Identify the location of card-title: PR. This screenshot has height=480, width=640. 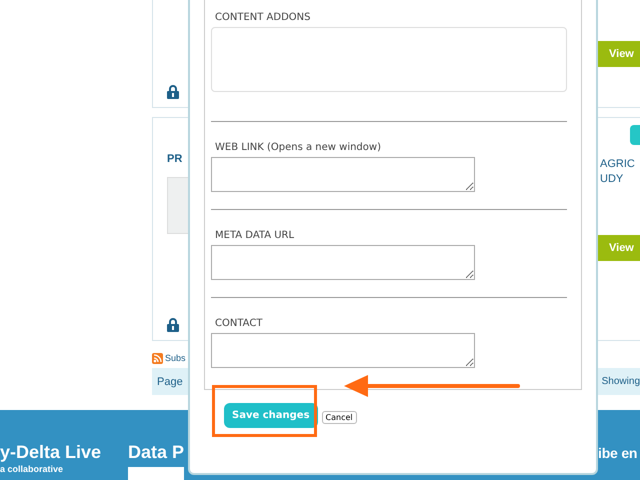
(178, 159).